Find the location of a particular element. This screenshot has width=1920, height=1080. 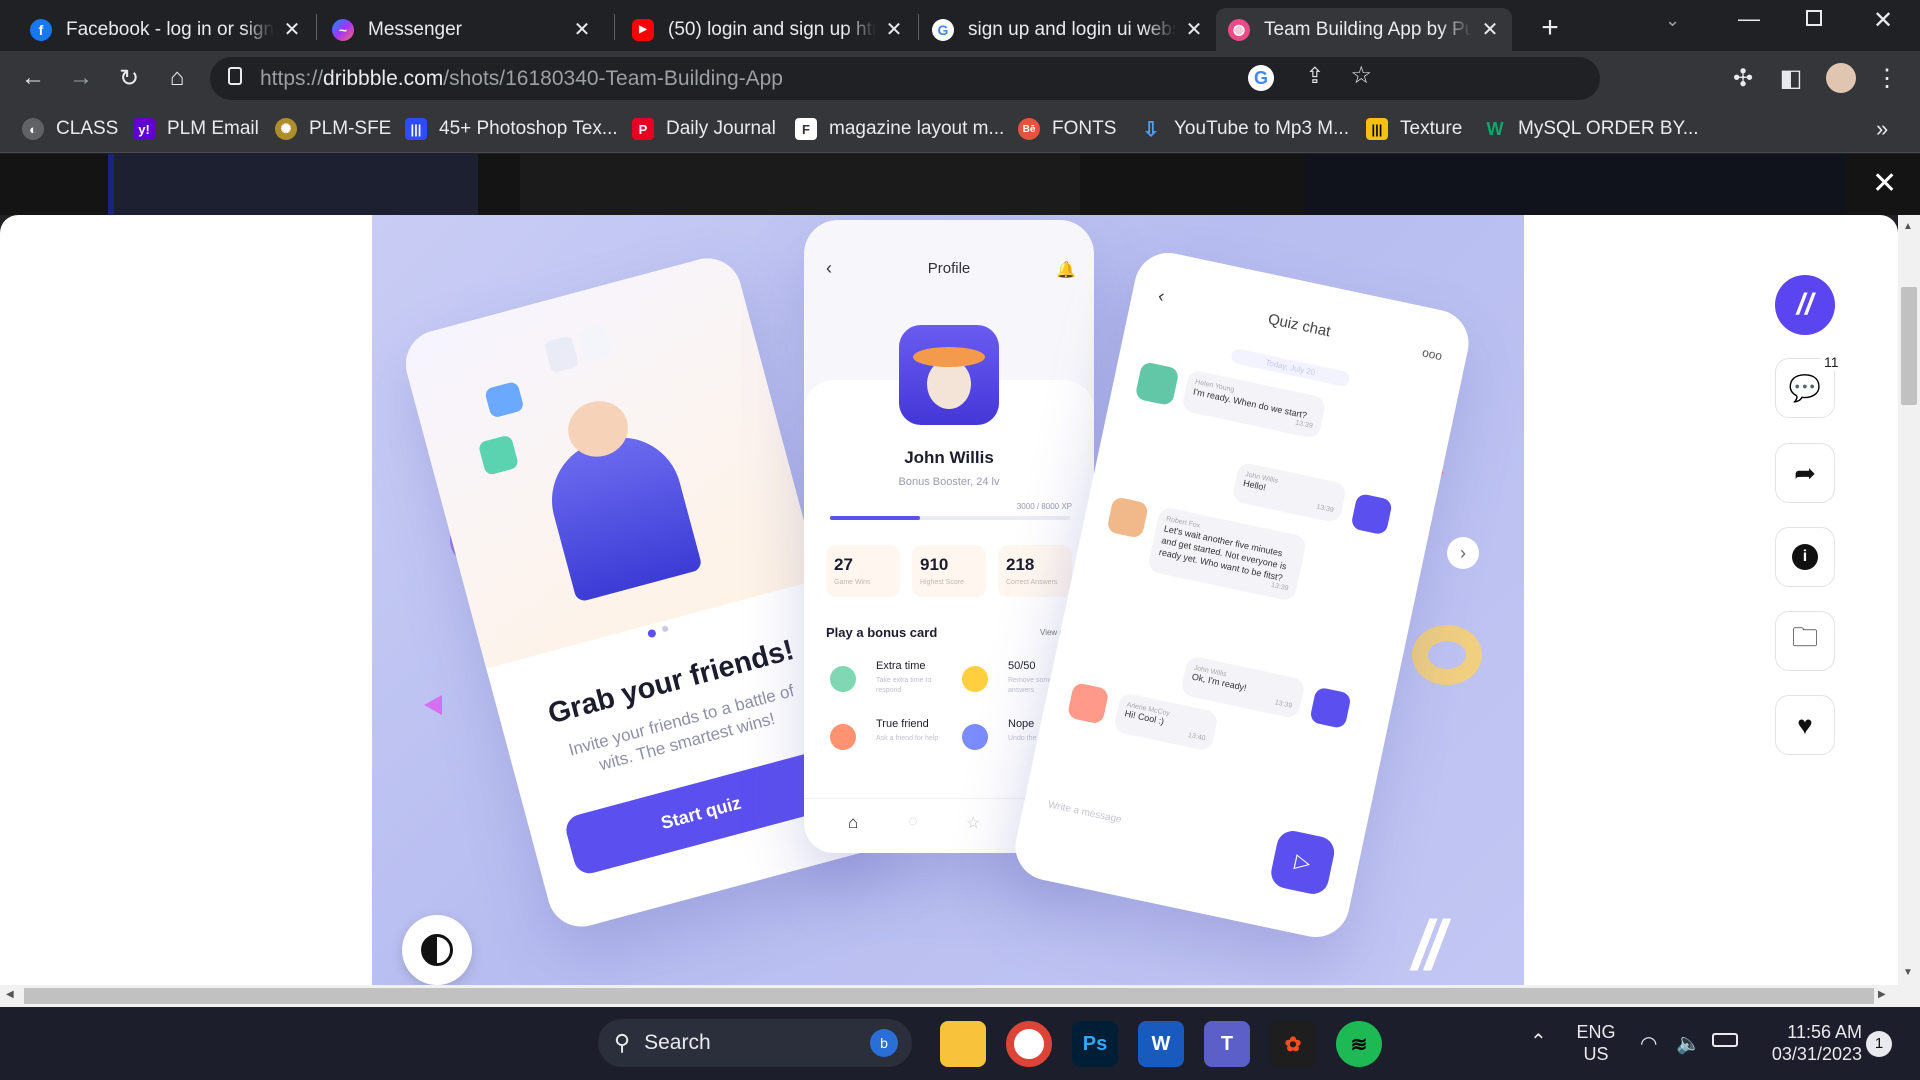

tab-messenger: ~ Messenger ✕ is located at coordinates (462, 29).